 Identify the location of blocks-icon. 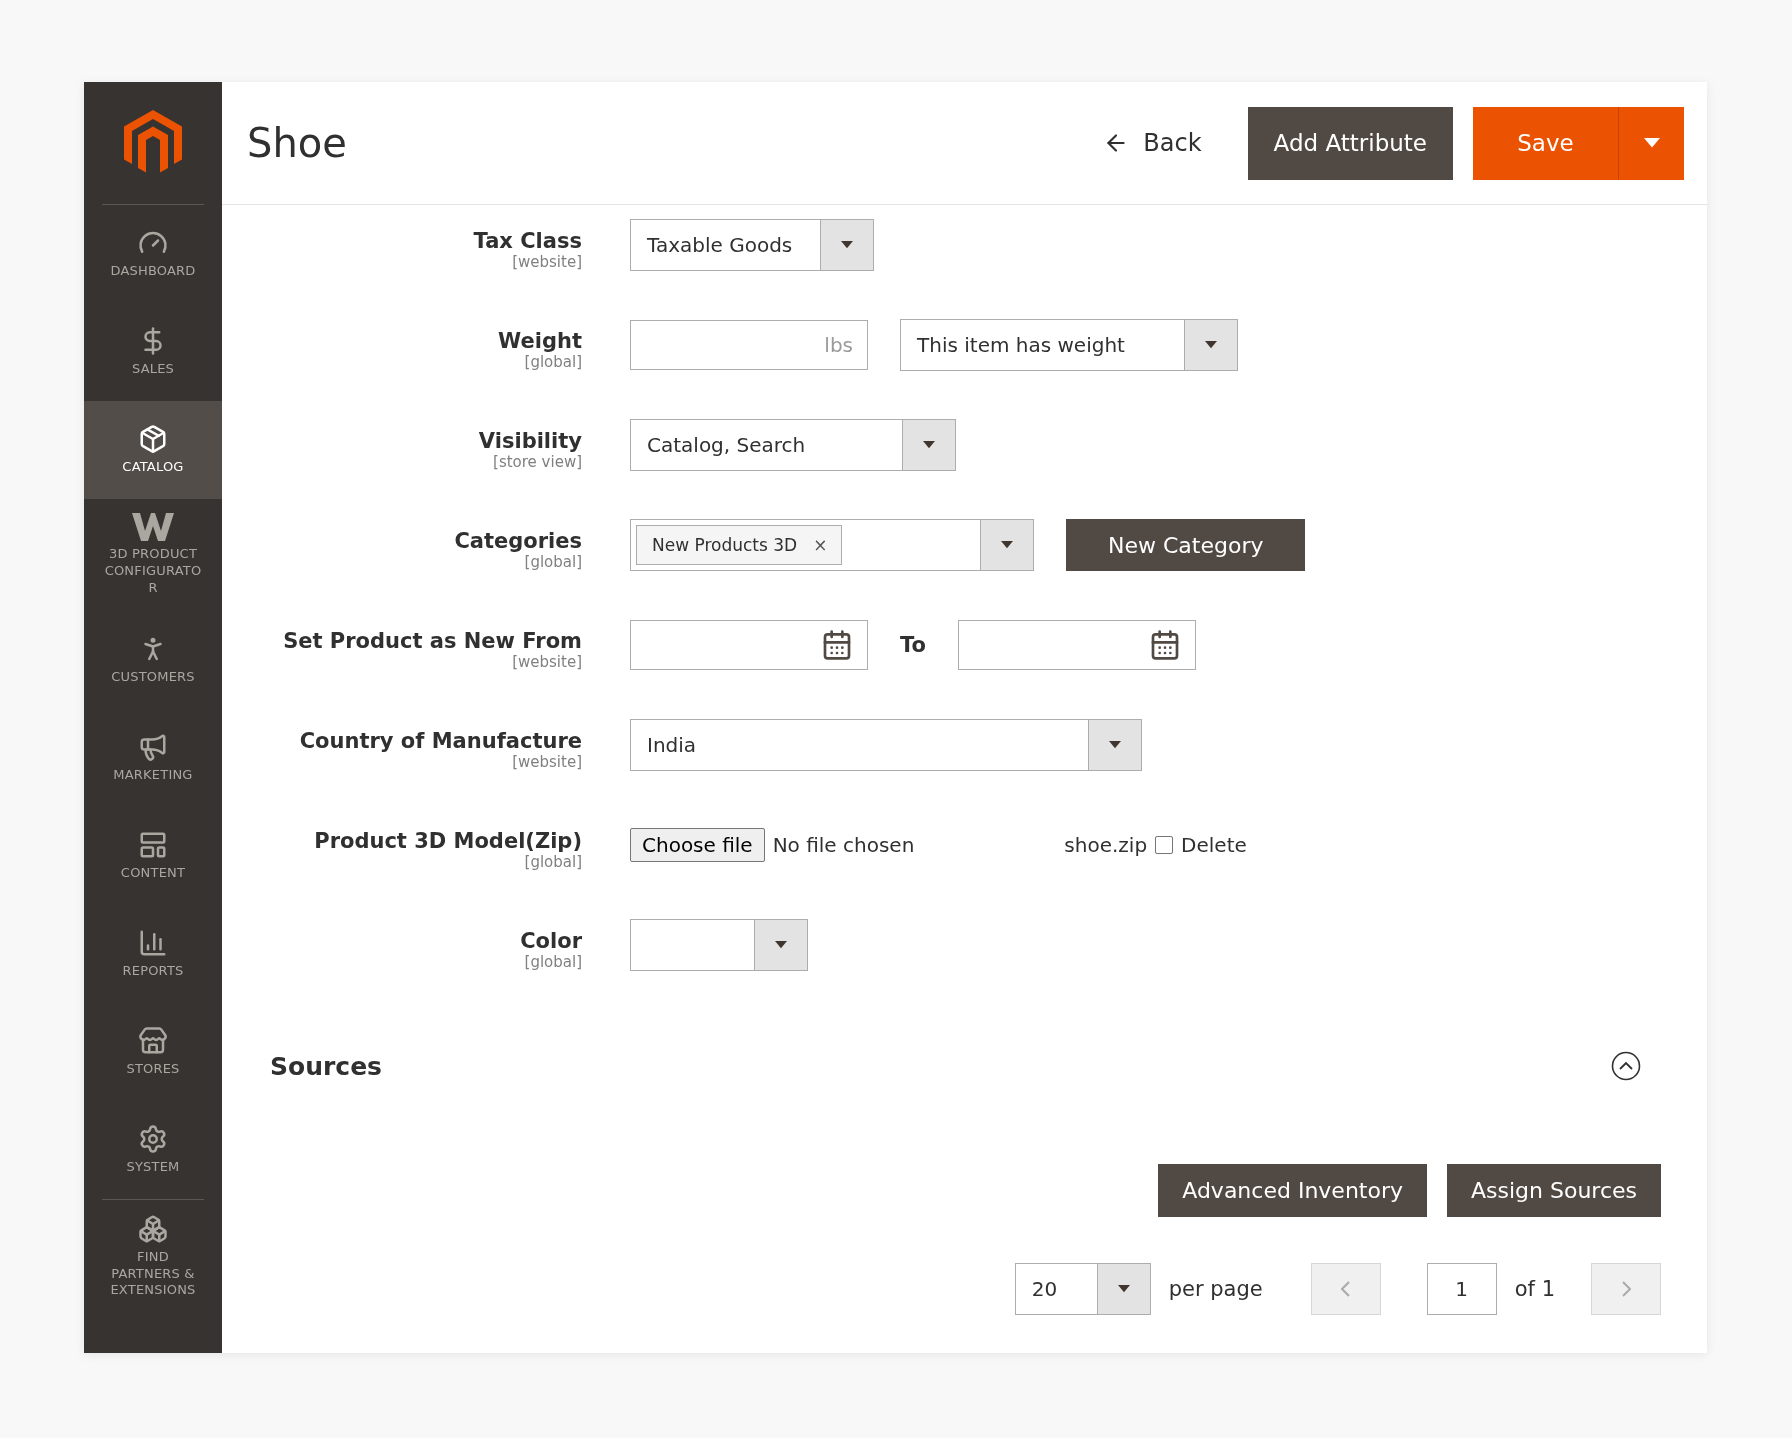
(153, 1228).